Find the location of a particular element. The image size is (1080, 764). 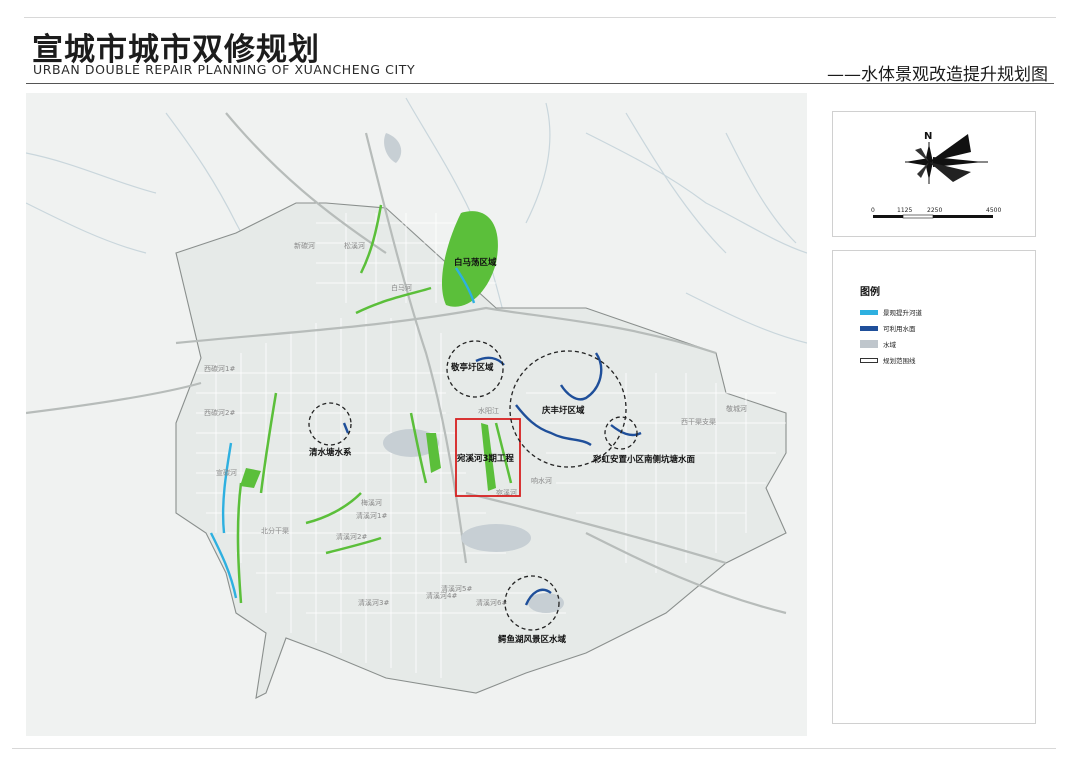

river-label-beifen: 北分干渠 is located at coordinates (275, 530).